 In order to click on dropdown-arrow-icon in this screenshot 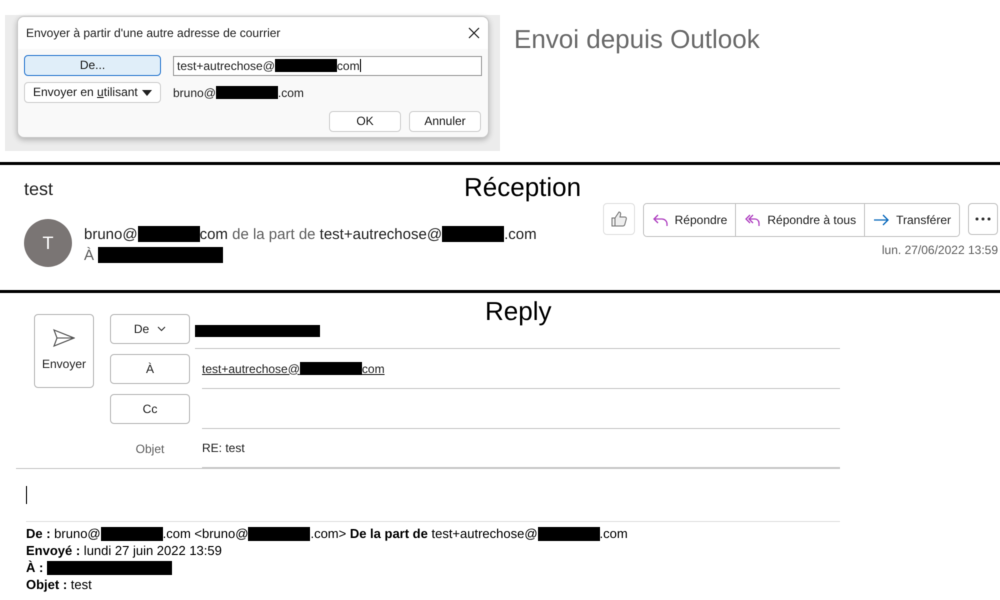, I will do `click(147, 93)`.